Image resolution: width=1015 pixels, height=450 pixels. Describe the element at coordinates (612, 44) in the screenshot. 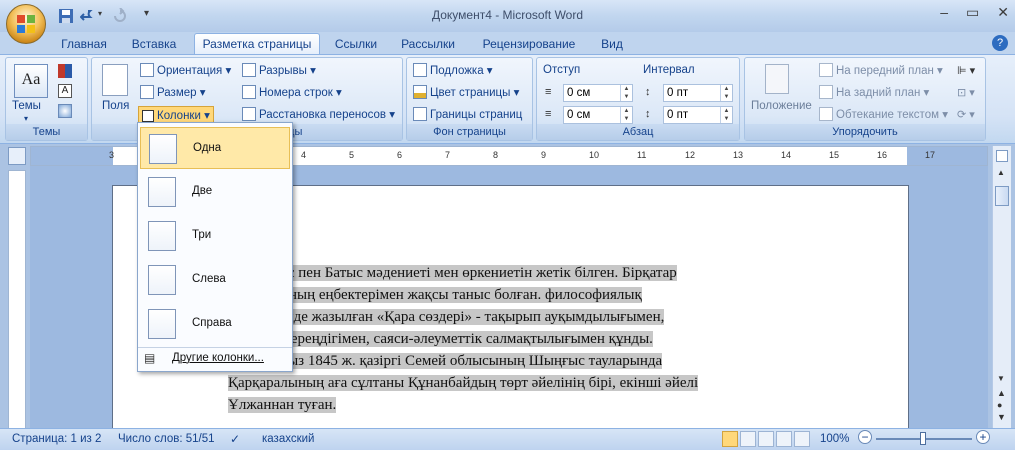

I see `tab-view: Вид` at that location.